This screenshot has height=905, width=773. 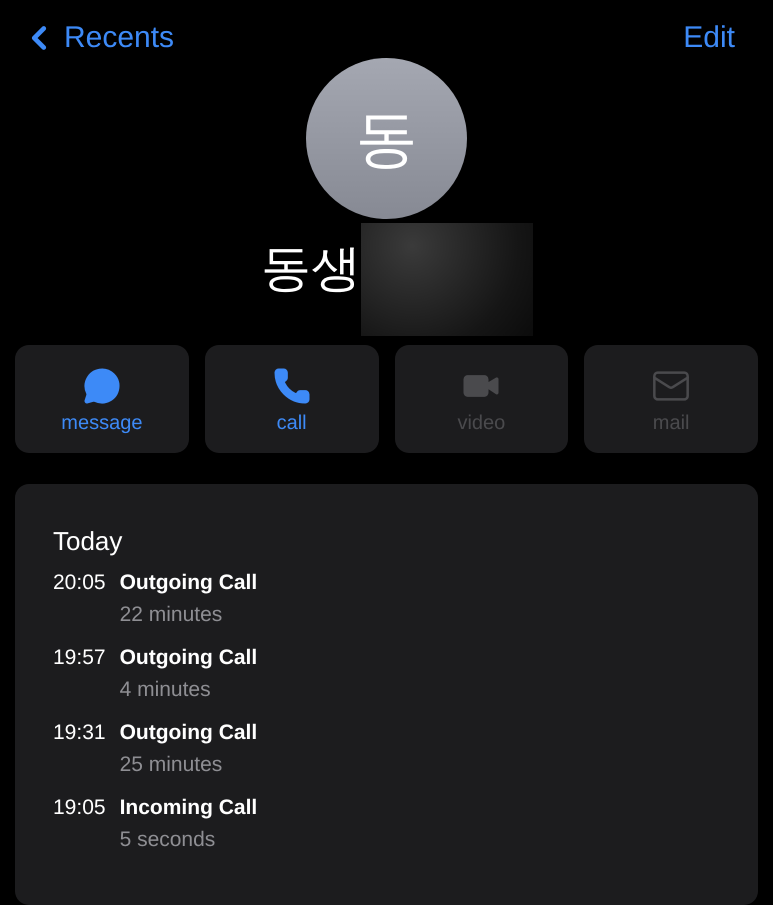 I want to click on call-duration: 4 minutes, so click(x=166, y=690).